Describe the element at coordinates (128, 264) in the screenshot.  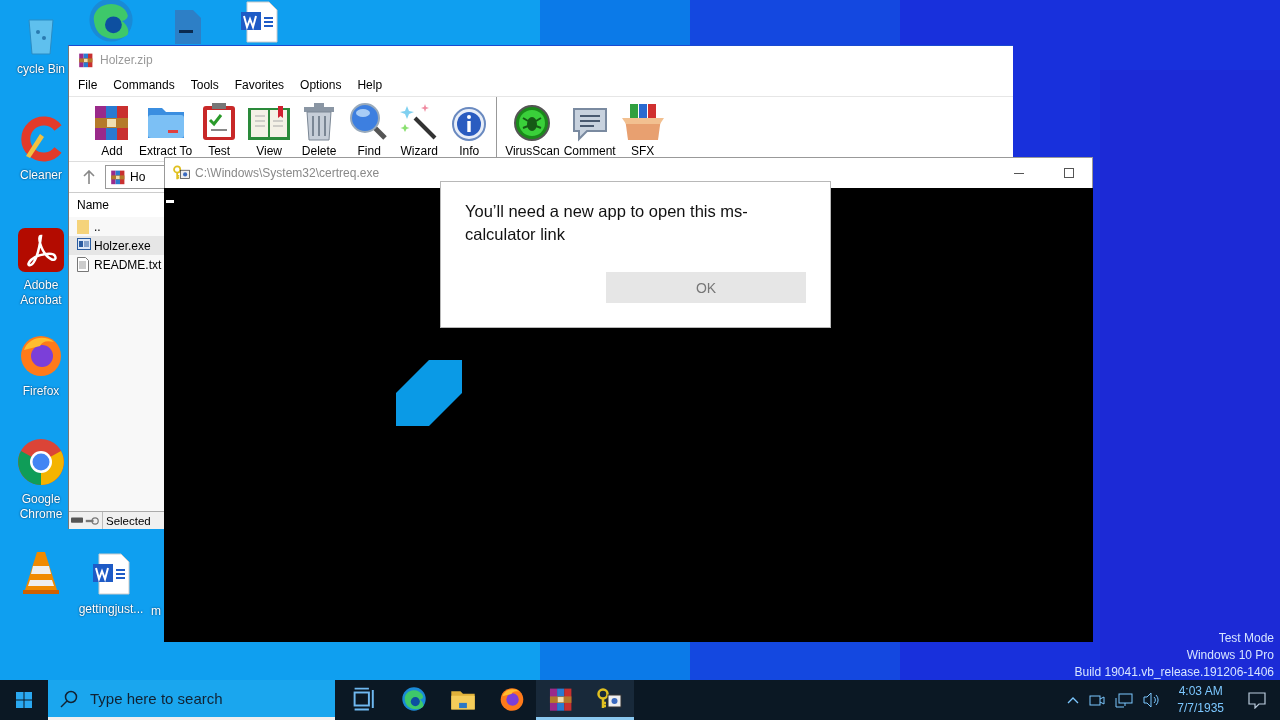
I see `file-name: README.txt` at that location.